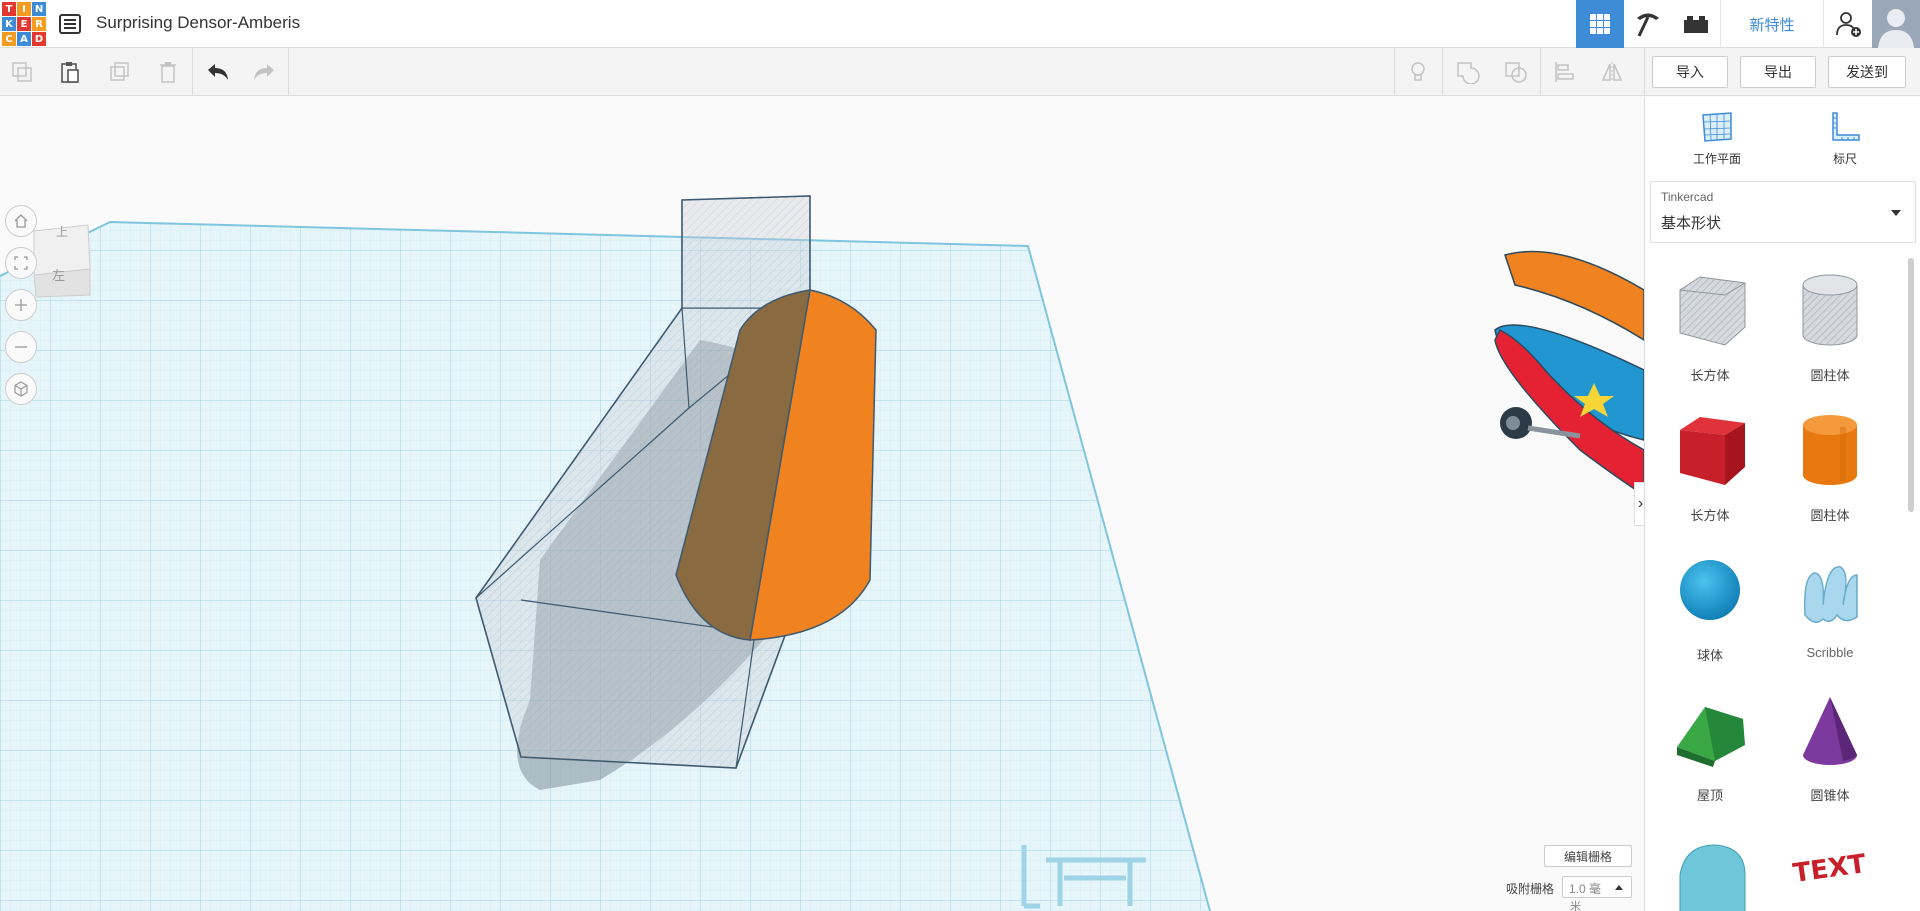 This screenshot has height=911, width=1920. Describe the element at coordinates (21, 389) in the screenshot. I see `perspective-button` at that location.